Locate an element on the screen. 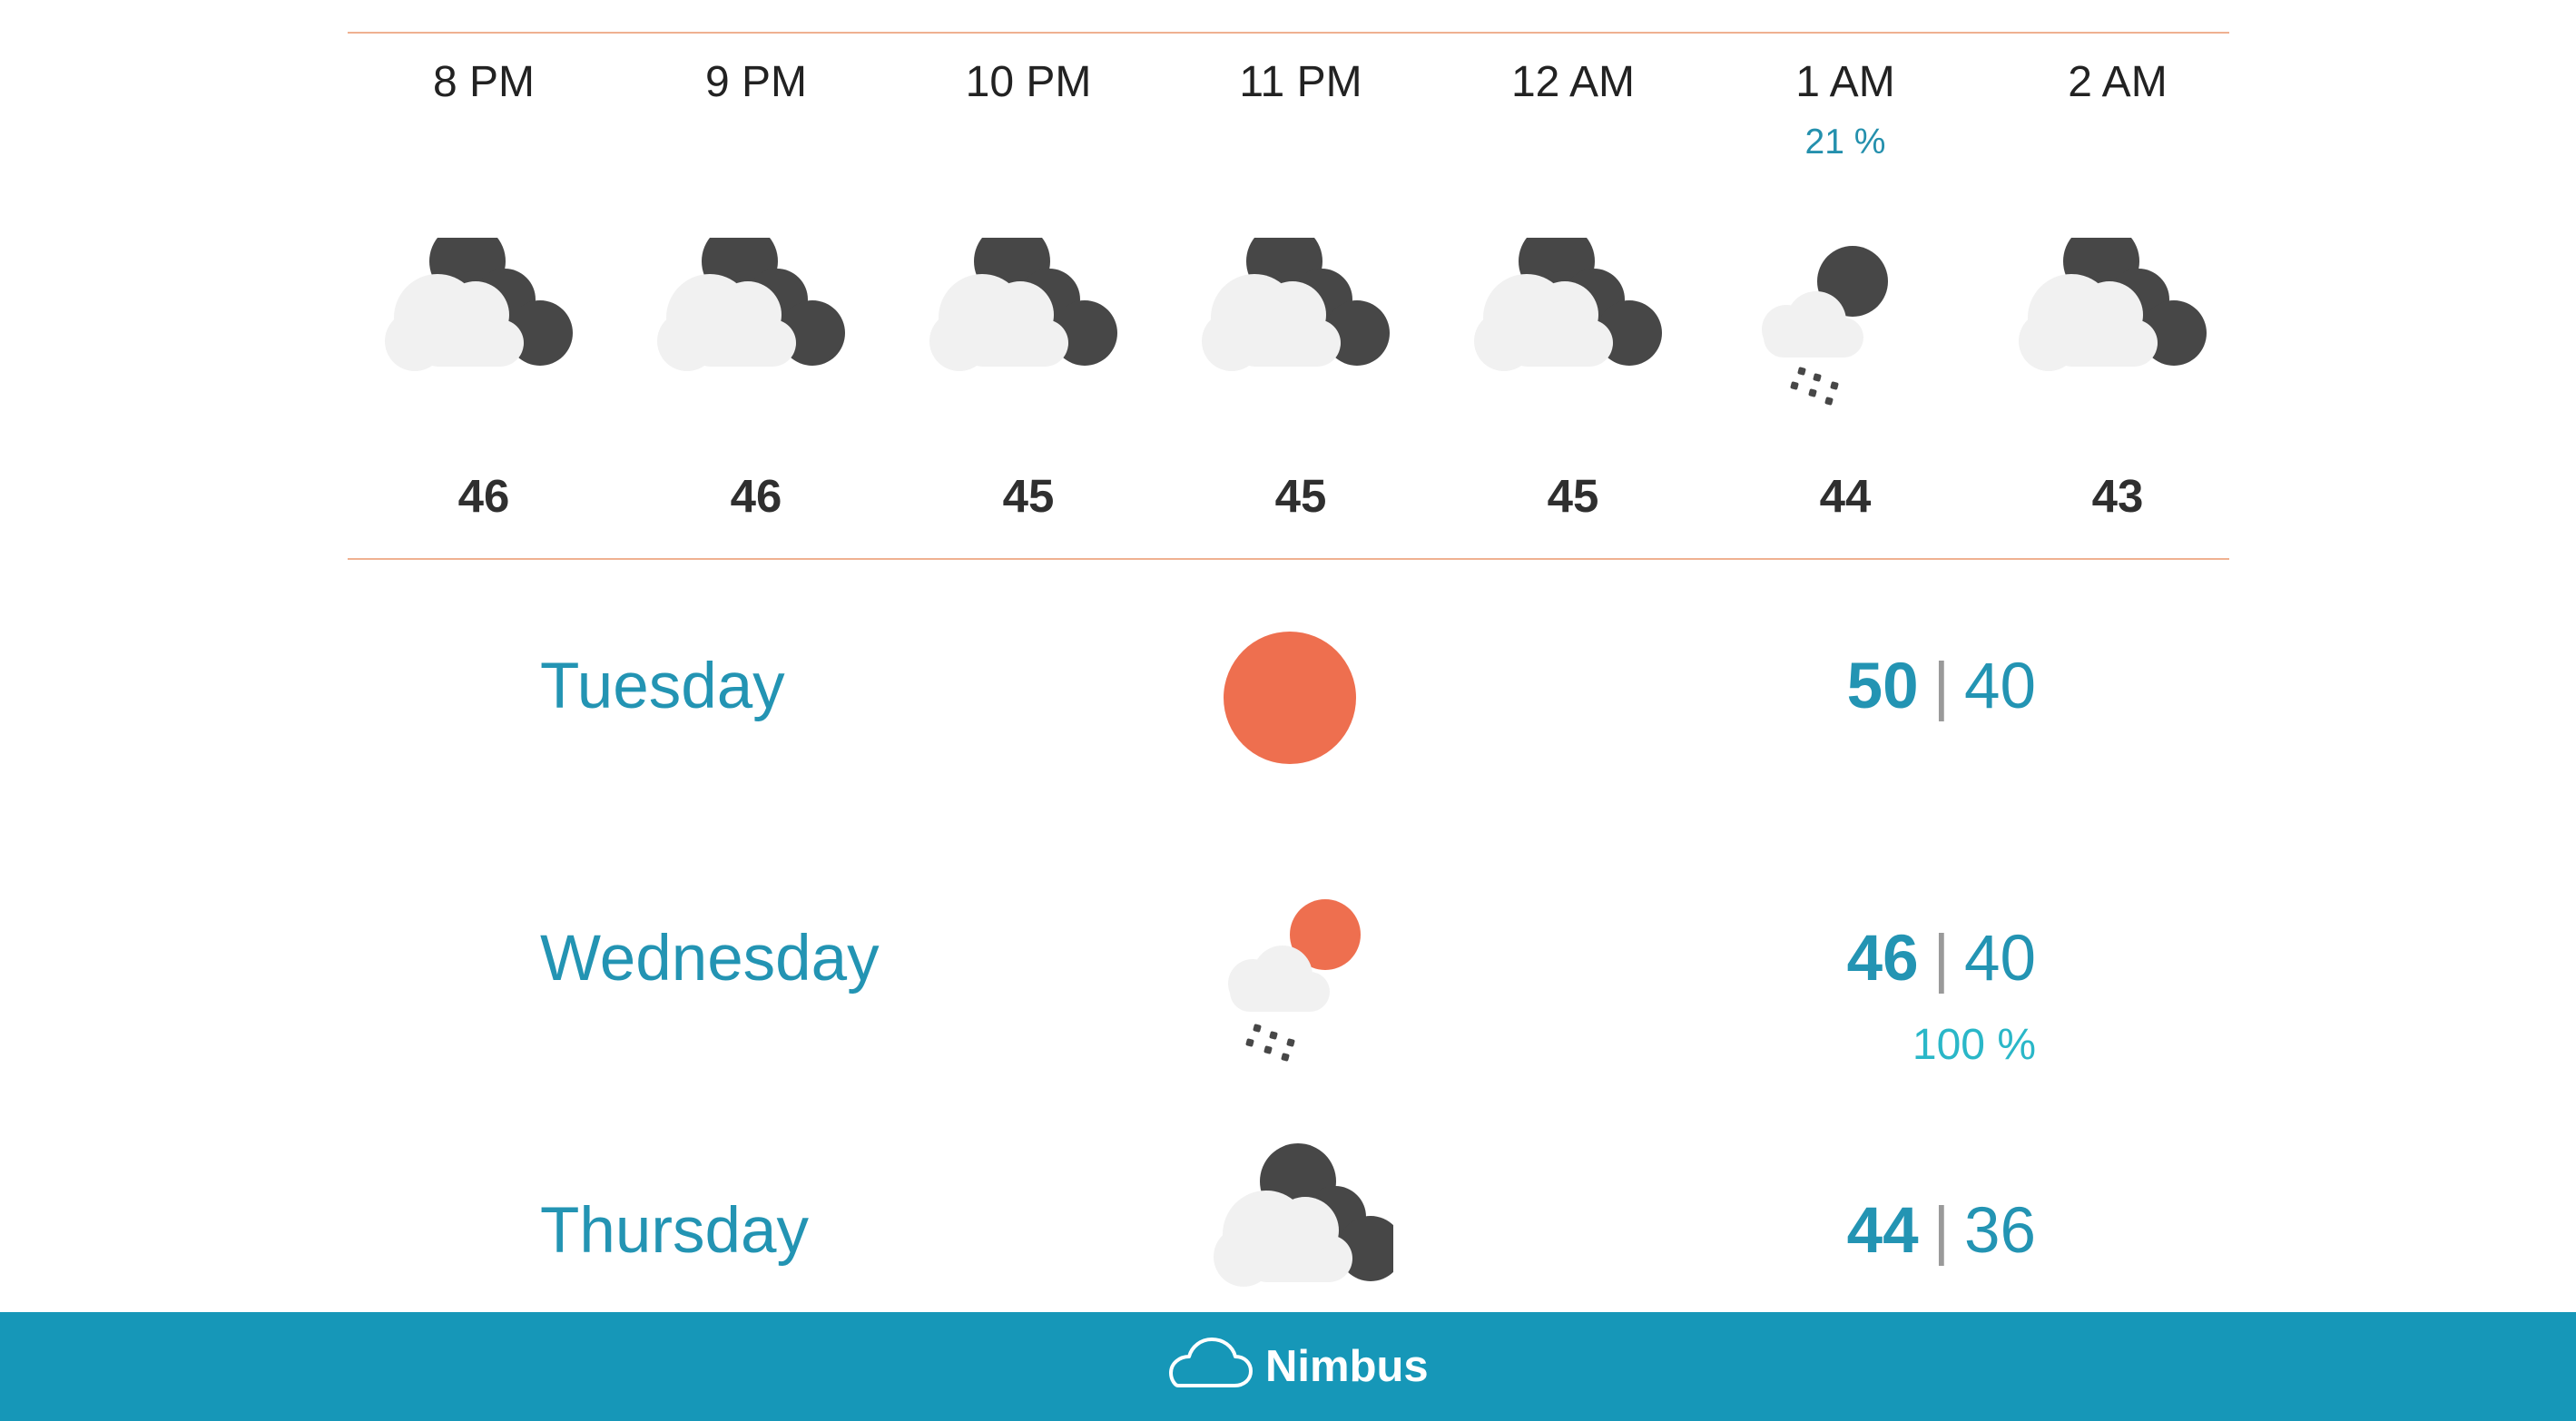  day-temperatures: 44 | 36 is located at coordinates (1941, 1231).